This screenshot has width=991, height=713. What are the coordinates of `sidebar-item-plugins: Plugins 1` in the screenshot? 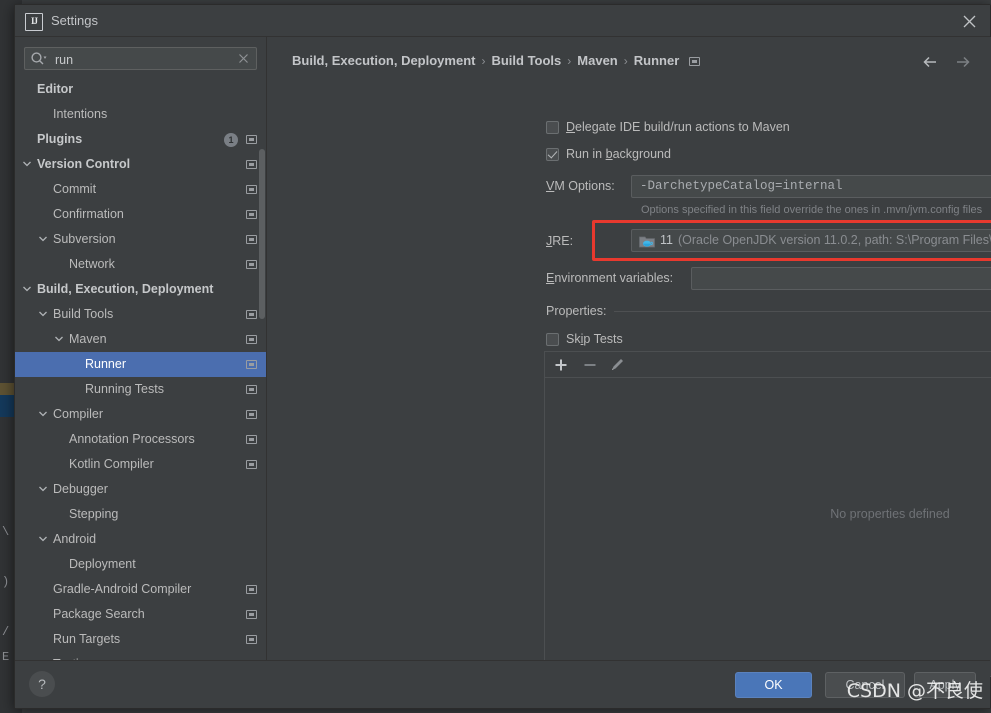 It's located at (140, 139).